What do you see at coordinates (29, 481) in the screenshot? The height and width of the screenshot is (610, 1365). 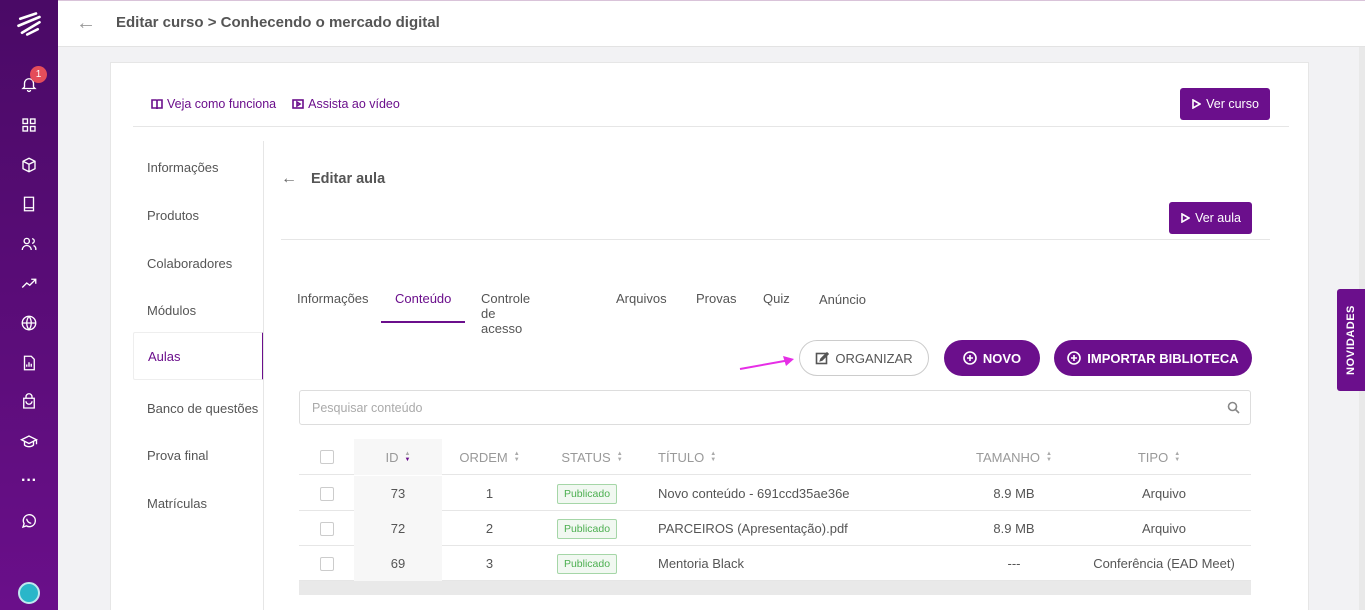 I see `more-icon: ···` at bounding box center [29, 481].